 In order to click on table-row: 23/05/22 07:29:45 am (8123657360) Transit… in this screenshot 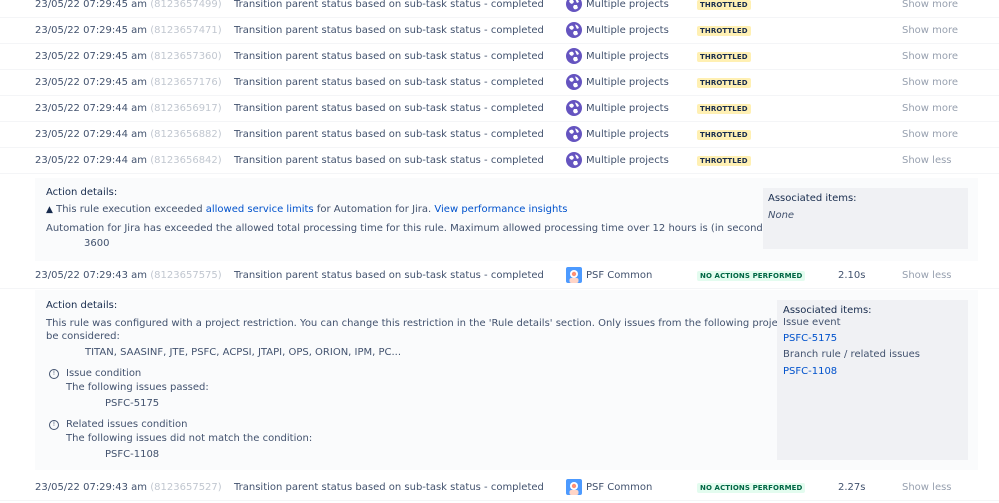, I will do `click(499, 56)`.